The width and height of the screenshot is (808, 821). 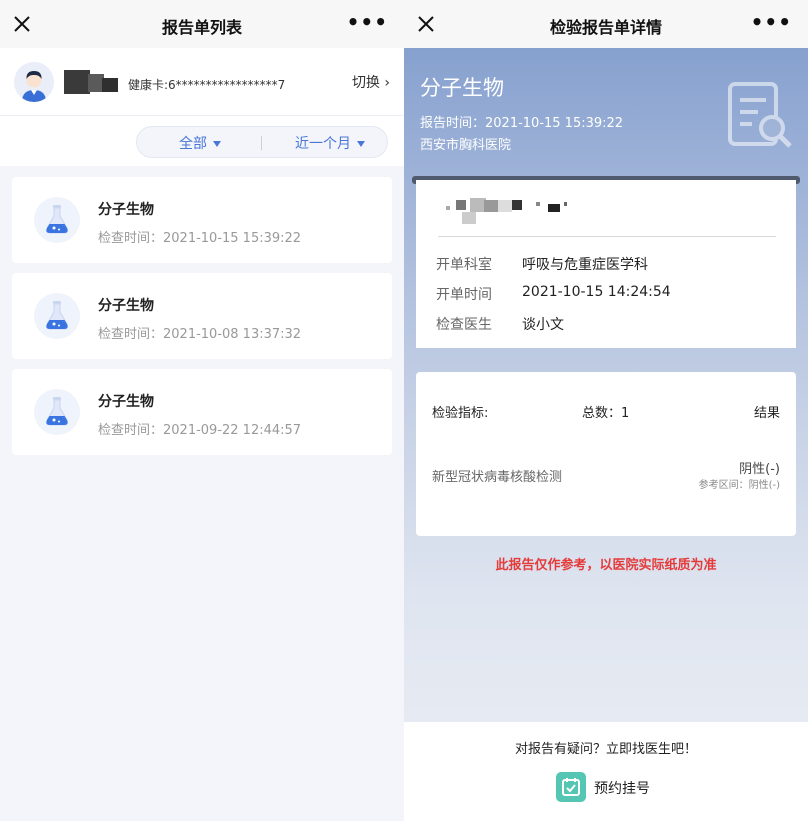 I want to click on info-label: 开单时间, so click(x=464, y=295).